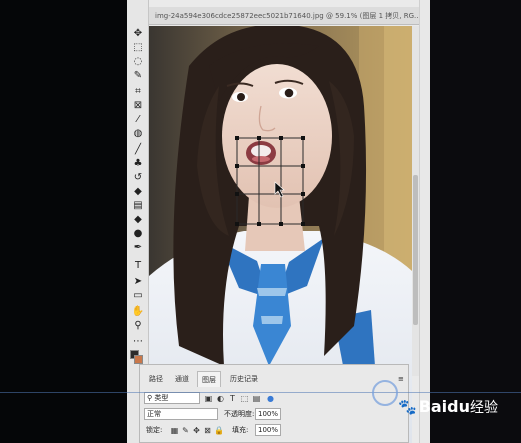  I want to click on layer-filter-select: ⚲ 类型, so click(172, 398).